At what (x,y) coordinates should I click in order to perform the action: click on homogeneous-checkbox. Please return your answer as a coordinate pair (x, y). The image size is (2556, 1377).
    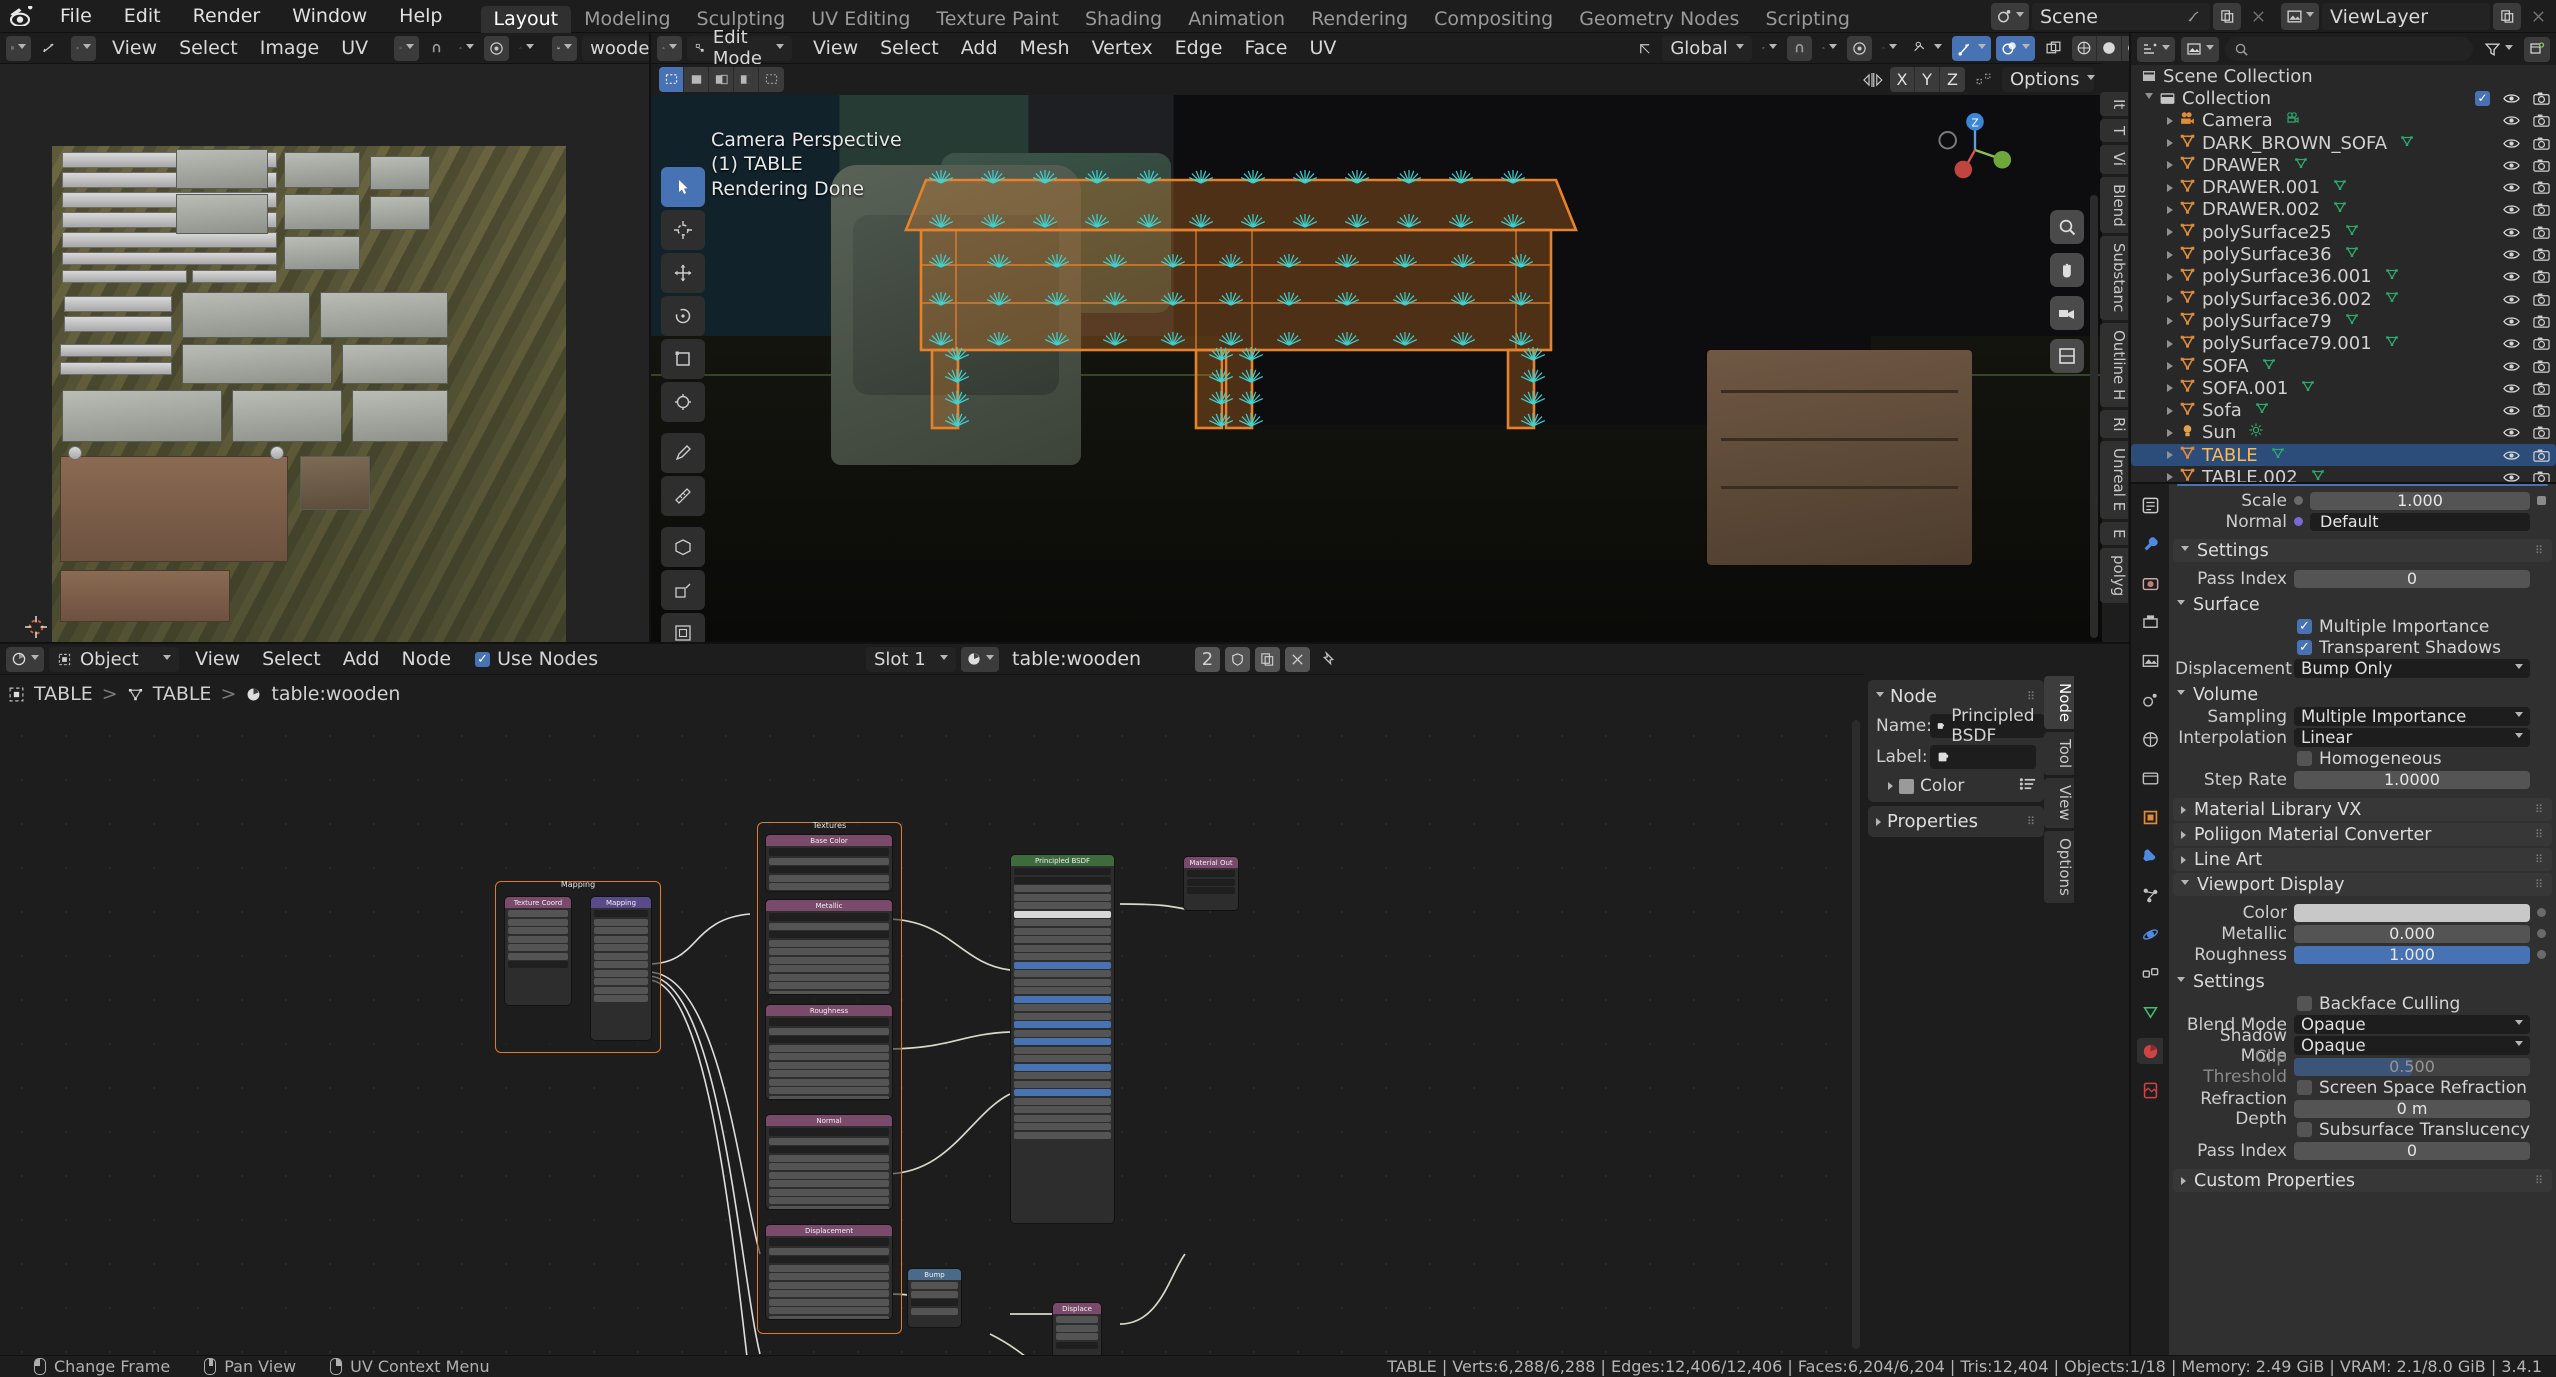
    Looking at the image, I should click on (2304, 758).